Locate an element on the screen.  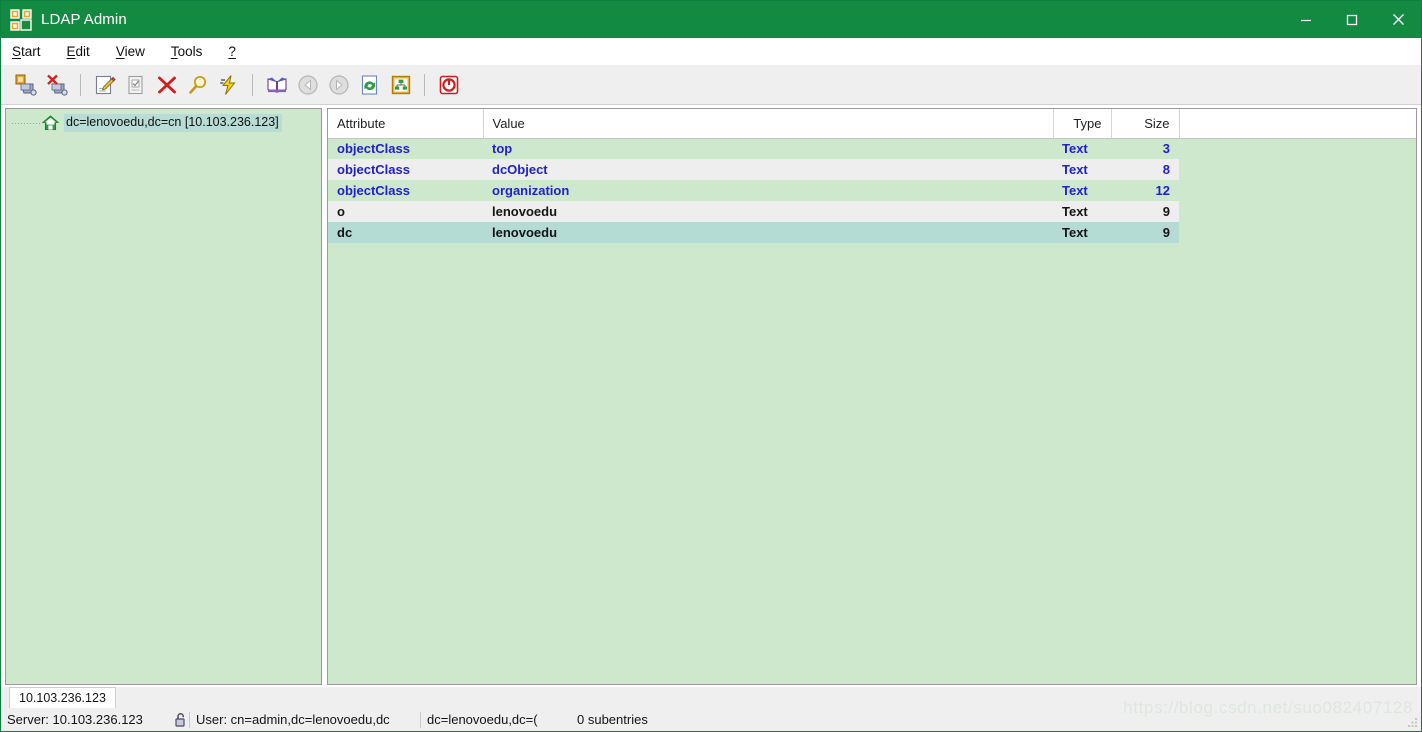
close-button is located at coordinates (1398, 19).